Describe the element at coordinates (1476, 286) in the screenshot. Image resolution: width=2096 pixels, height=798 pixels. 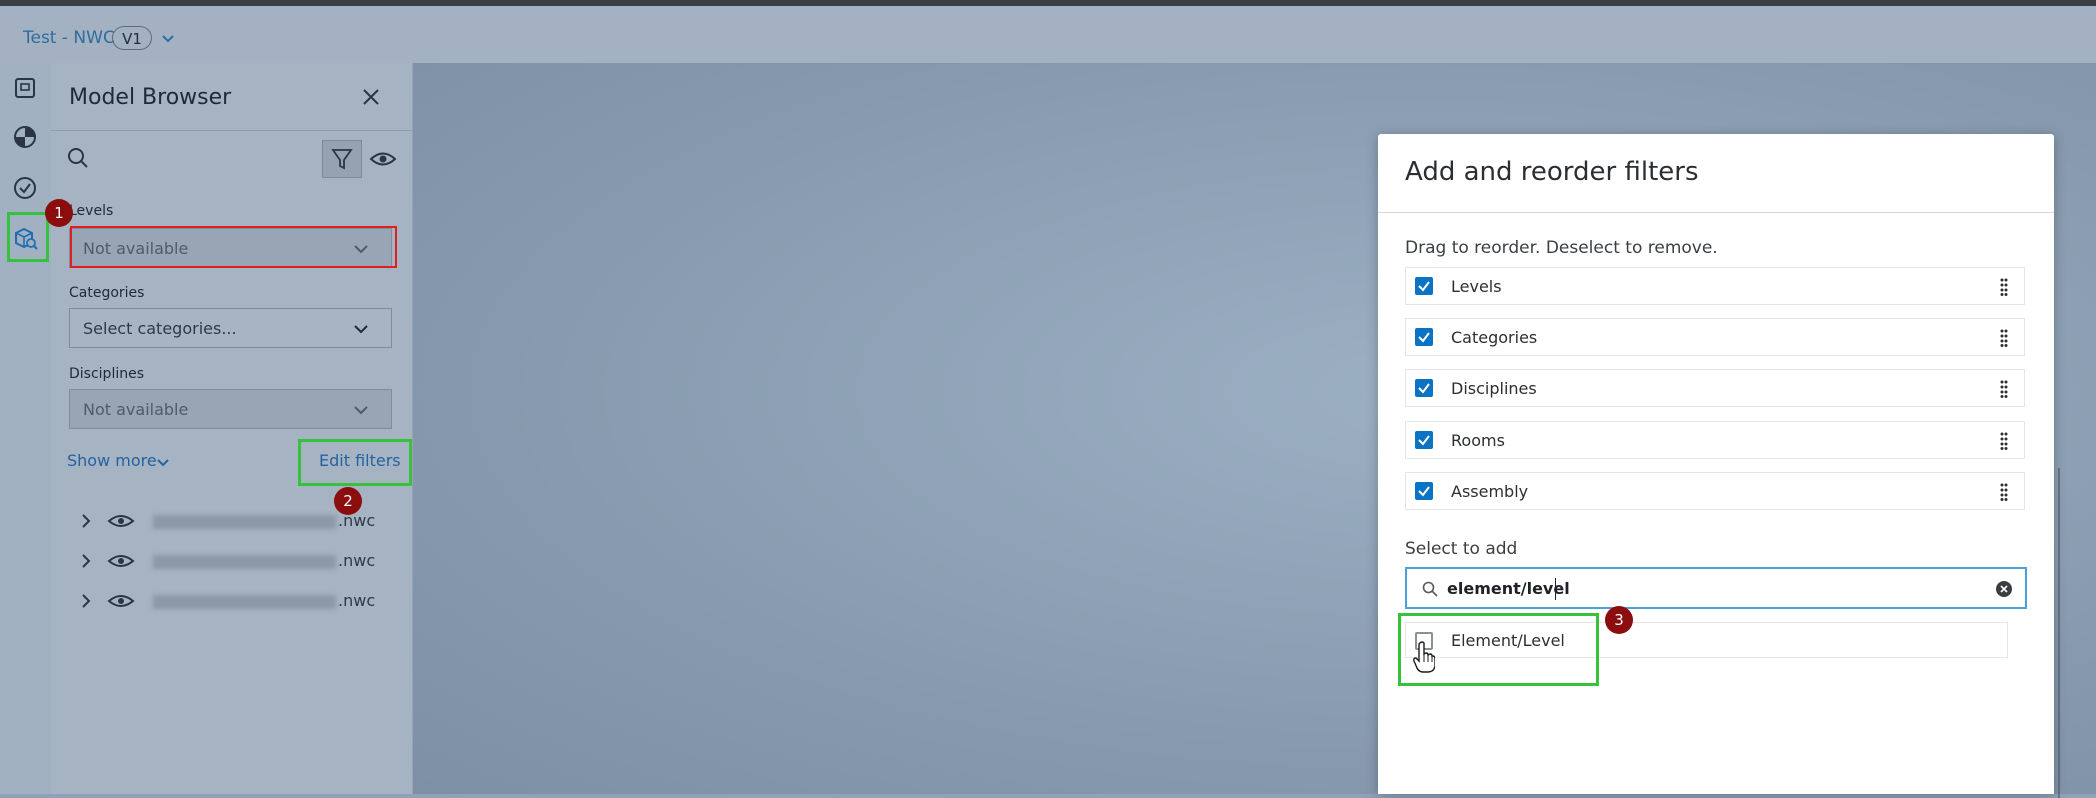
I see `filter-label: Levels` at that location.